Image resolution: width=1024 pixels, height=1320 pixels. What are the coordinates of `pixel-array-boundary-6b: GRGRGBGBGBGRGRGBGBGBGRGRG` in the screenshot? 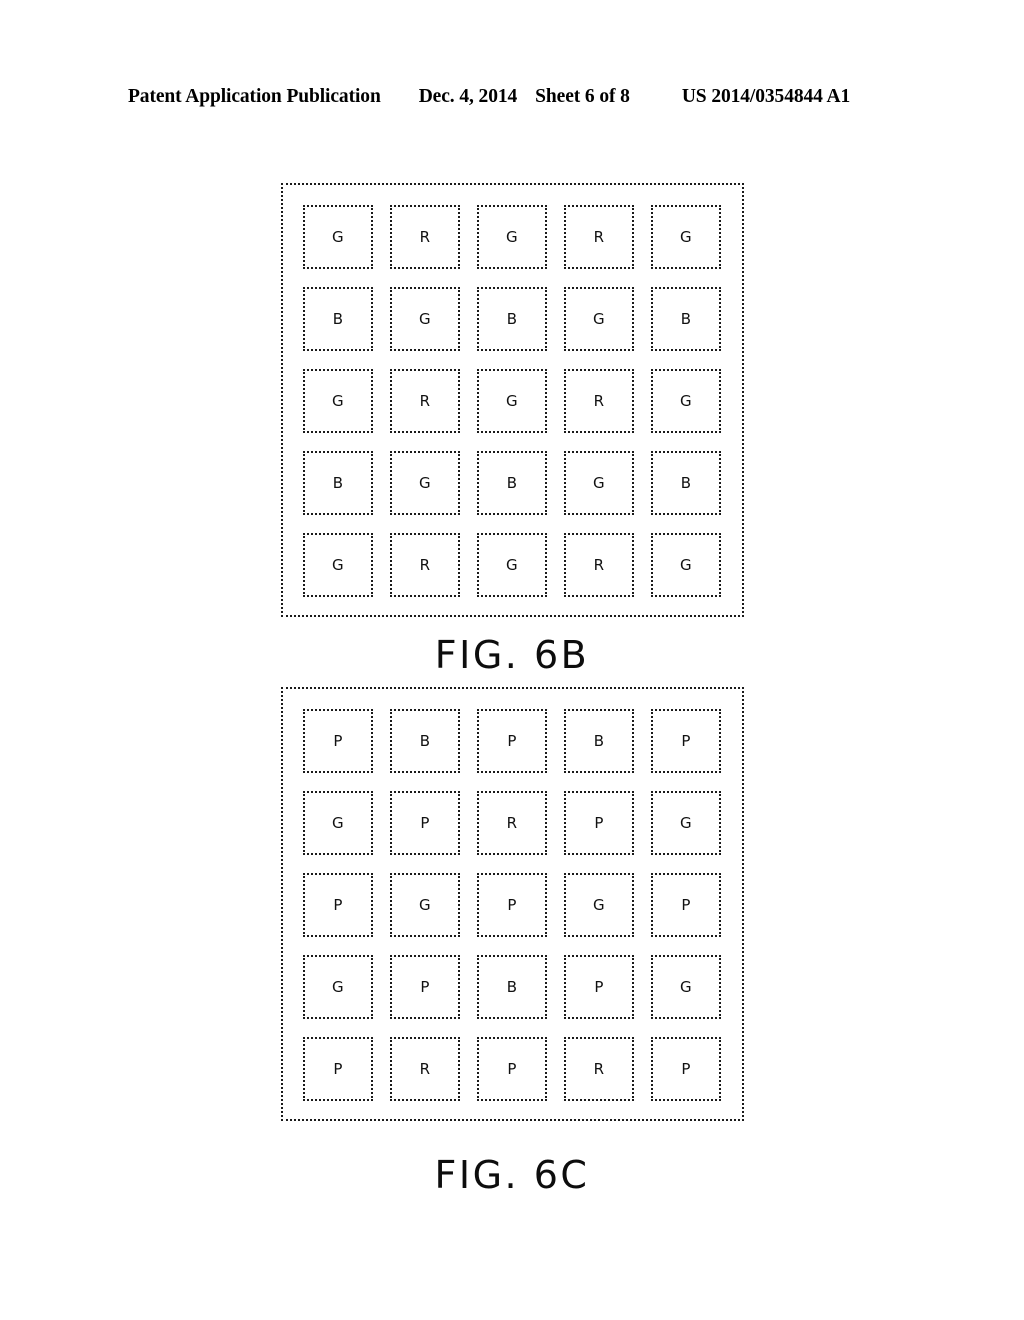 It's located at (512, 400).